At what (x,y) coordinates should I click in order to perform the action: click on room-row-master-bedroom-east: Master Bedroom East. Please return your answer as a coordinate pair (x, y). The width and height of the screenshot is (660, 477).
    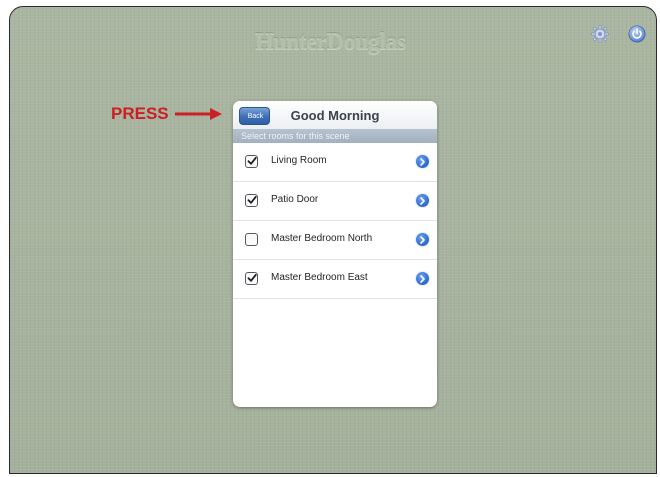
    Looking at the image, I should click on (335, 279).